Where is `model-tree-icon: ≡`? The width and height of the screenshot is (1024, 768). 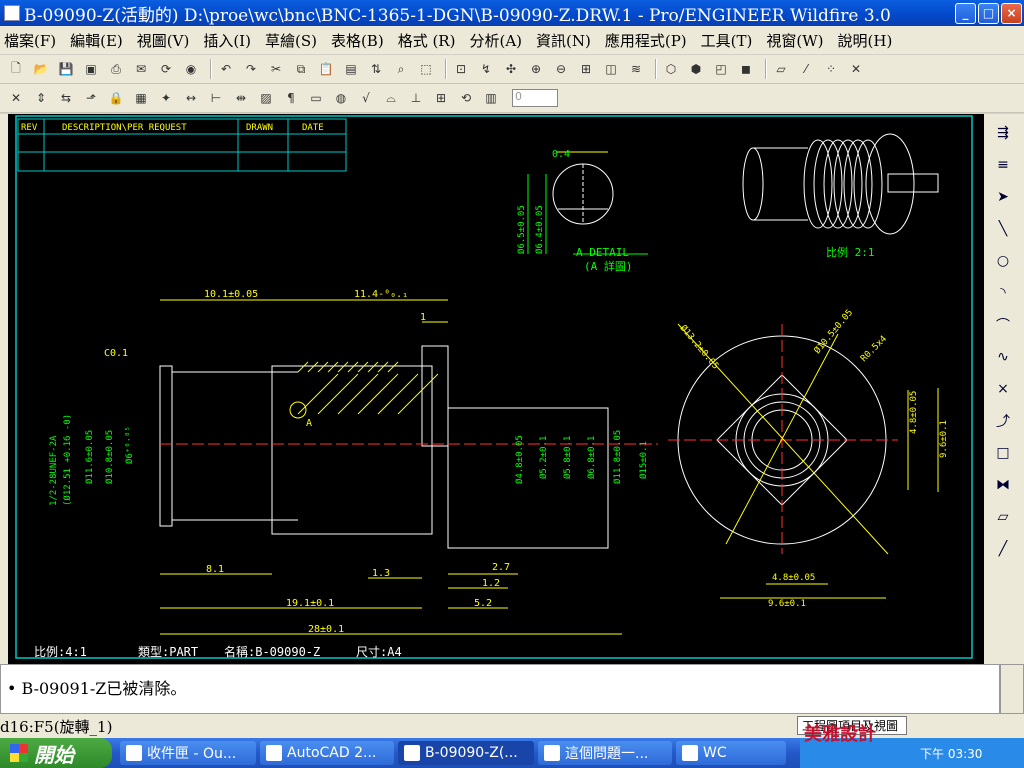
model-tree-icon: ≡ is located at coordinates (1003, 165).